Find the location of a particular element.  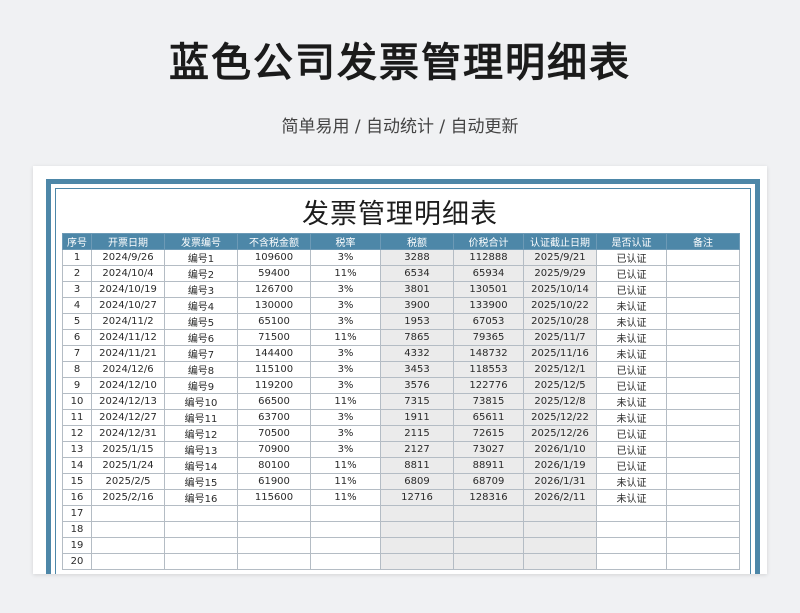

cell-col-deadline: 2025/12/1 is located at coordinates (560, 369).